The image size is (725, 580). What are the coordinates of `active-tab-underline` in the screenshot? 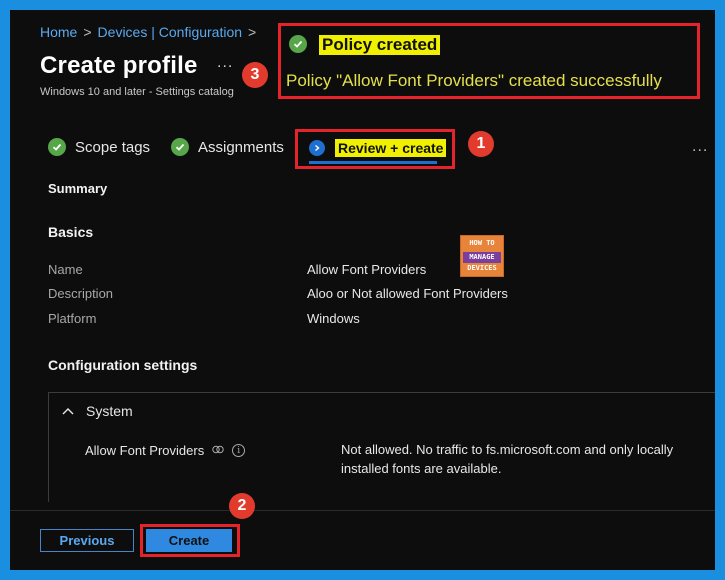 It's located at (373, 162).